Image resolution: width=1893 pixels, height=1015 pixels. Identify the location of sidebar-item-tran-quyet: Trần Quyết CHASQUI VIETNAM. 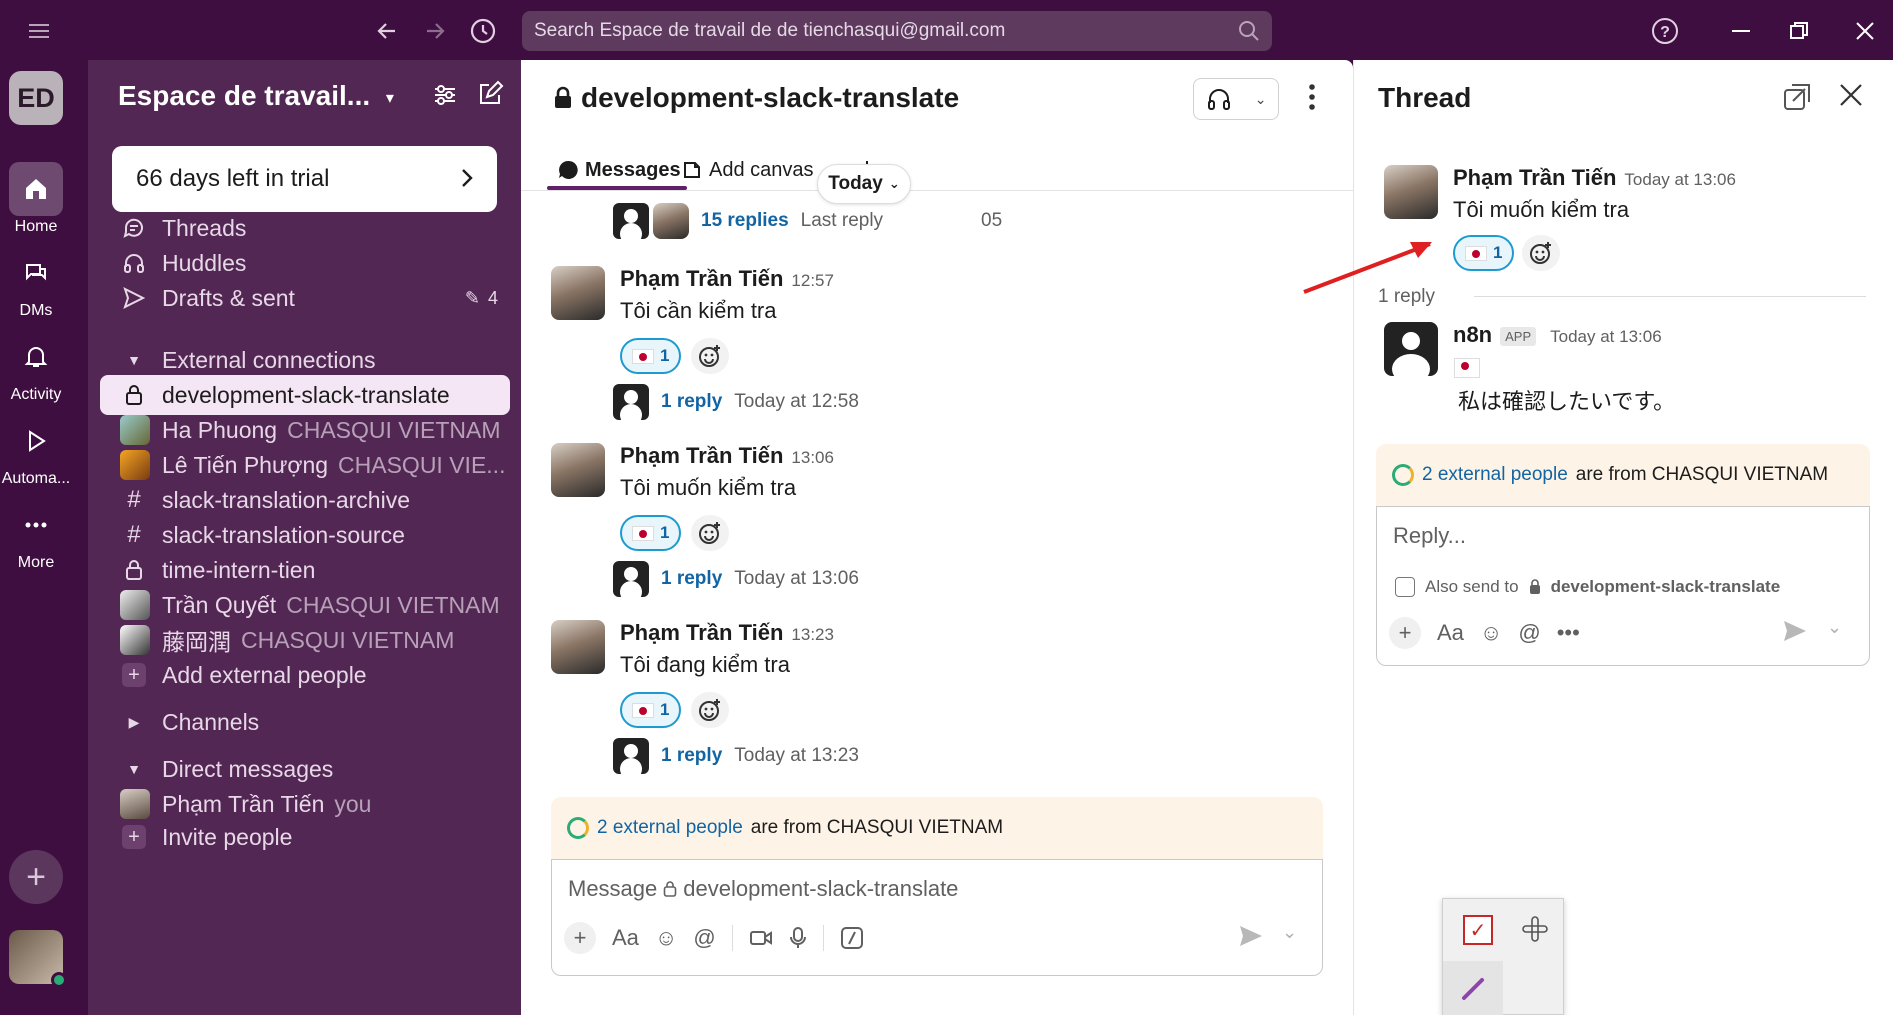
(305, 605).